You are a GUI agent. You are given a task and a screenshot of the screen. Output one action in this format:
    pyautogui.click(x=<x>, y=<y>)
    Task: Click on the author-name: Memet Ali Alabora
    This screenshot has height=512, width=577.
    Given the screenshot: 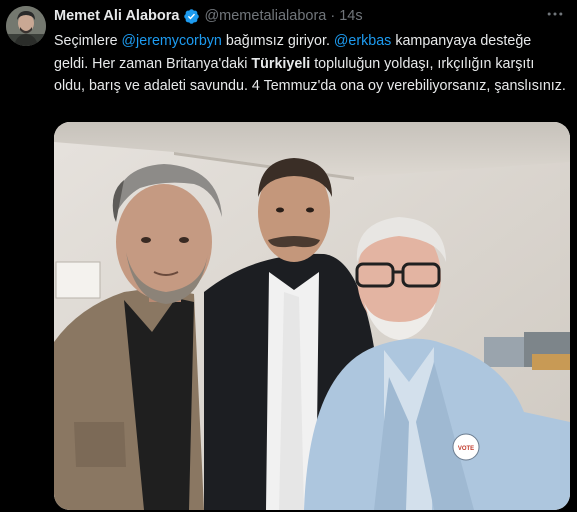 What is the action you would take?
    pyautogui.click(x=116, y=16)
    